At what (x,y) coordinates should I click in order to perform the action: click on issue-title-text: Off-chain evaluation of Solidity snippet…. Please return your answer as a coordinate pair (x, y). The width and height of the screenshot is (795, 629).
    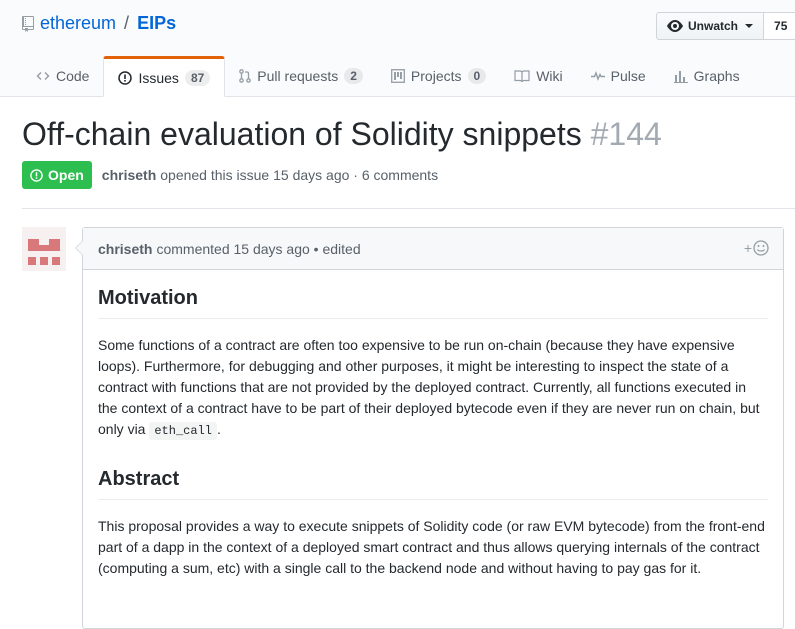
    Looking at the image, I should click on (302, 134).